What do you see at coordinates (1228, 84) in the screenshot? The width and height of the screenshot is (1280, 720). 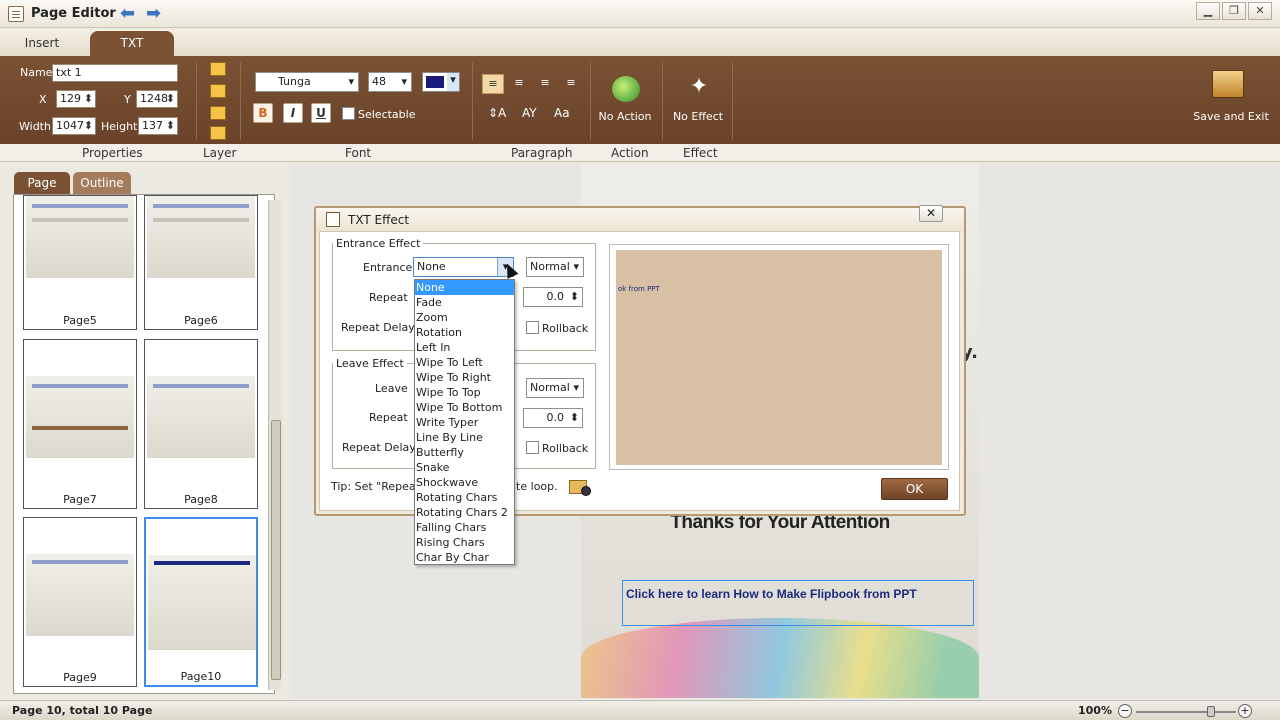 I see `save-exit-icon` at bounding box center [1228, 84].